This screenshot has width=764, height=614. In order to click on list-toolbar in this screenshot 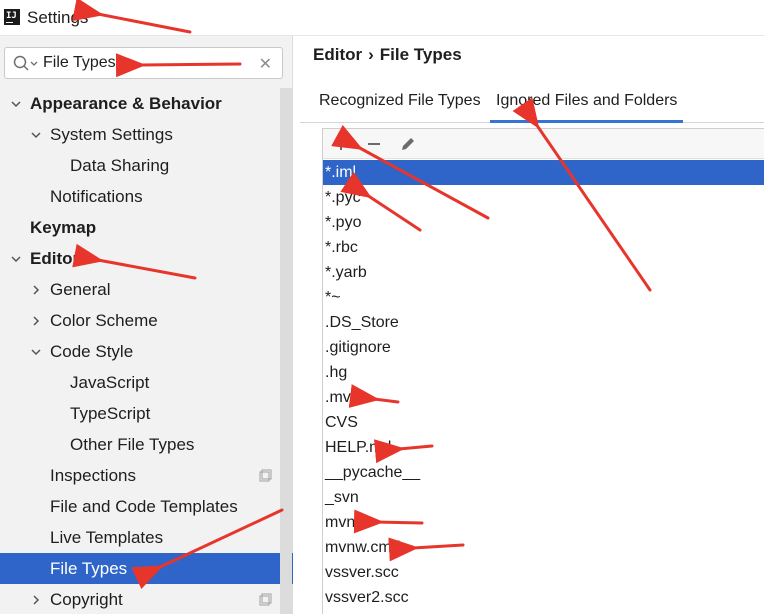, I will do `click(543, 144)`.